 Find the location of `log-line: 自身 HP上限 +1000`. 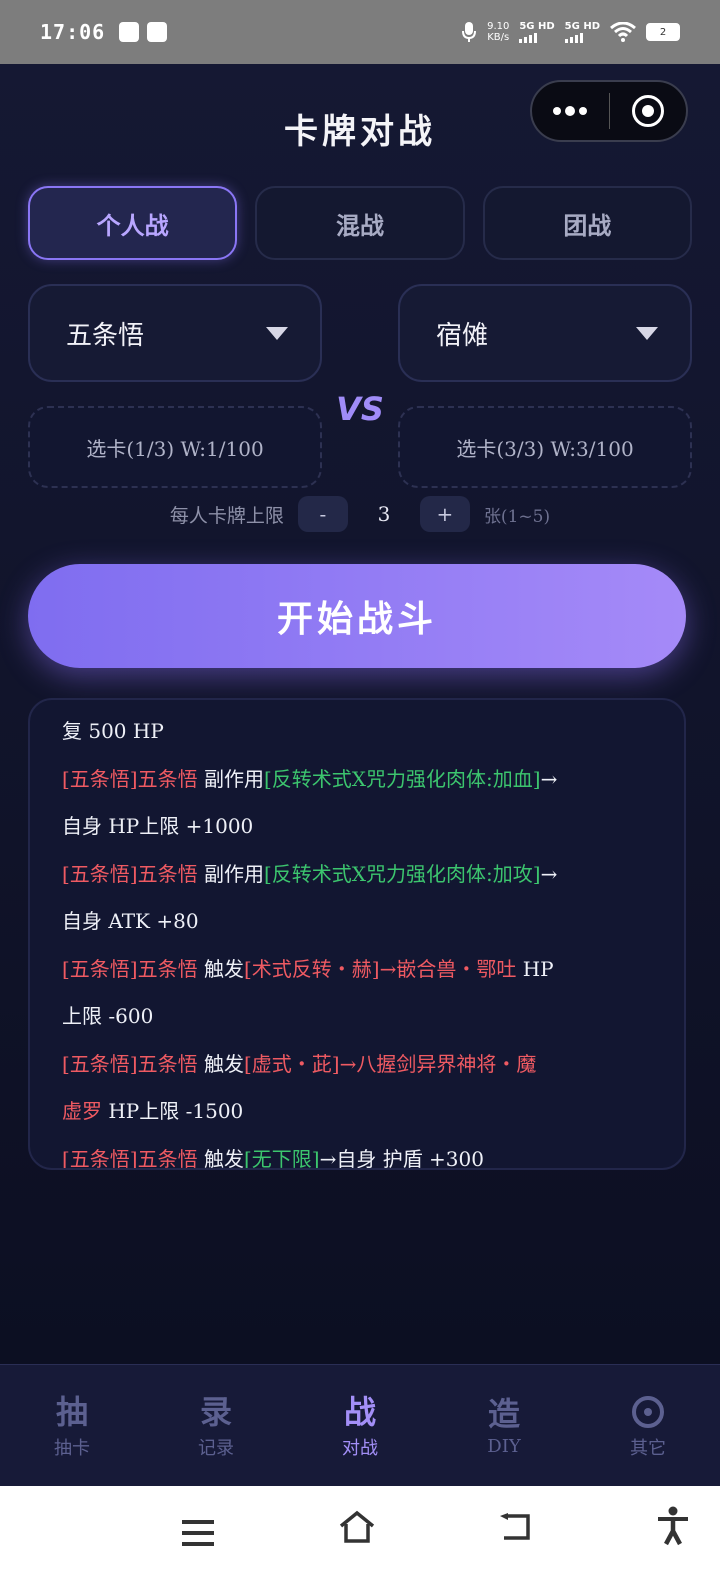

log-line: 自身 HP上限 +1000 is located at coordinates (359, 827).